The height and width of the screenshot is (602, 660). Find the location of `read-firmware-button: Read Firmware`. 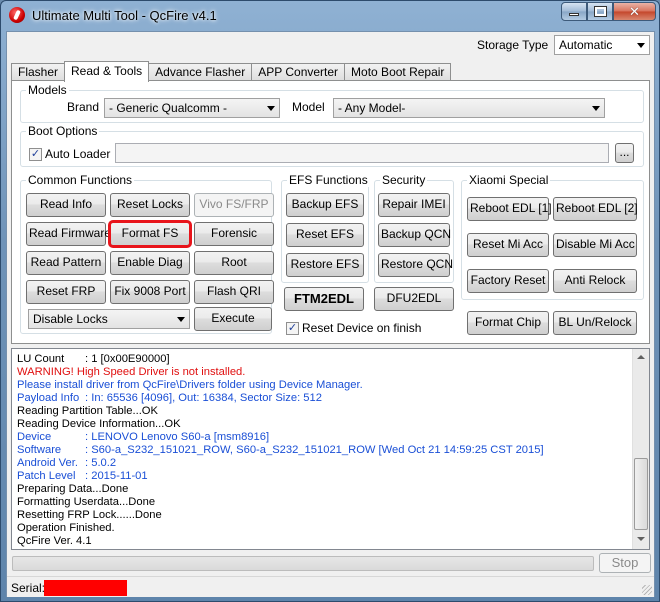

read-firmware-button: Read Firmware is located at coordinates (68, 234).